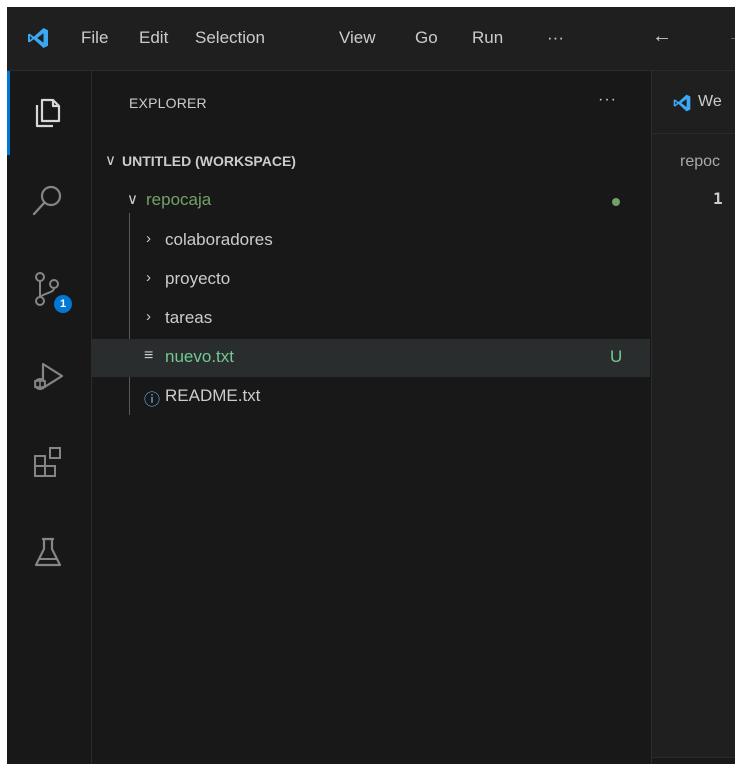 Image resolution: width=735 pixels, height=764 pixels. Describe the element at coordinates (718, 198) in the screenshot. I see `line-number: 1` at that location.